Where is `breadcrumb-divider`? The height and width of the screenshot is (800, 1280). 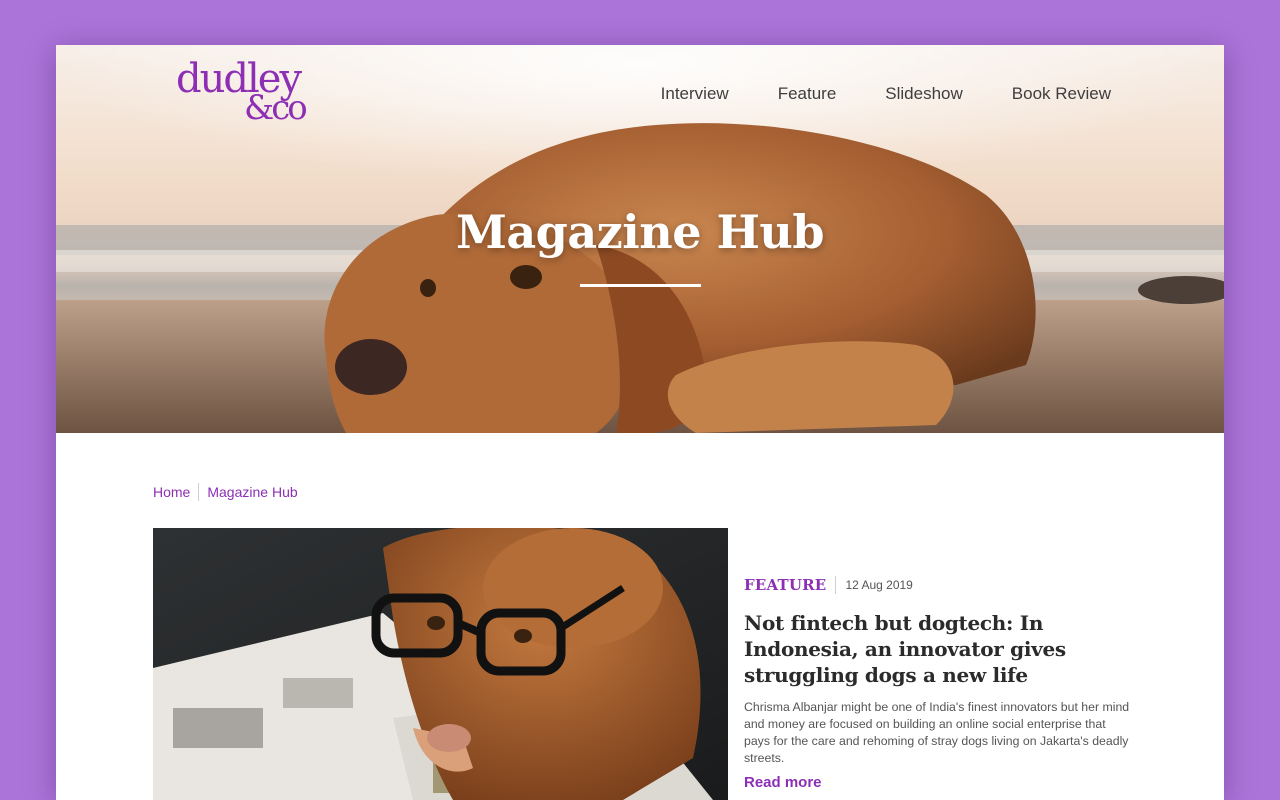
breadcrumb-divider is located at coordinates (199, 492).